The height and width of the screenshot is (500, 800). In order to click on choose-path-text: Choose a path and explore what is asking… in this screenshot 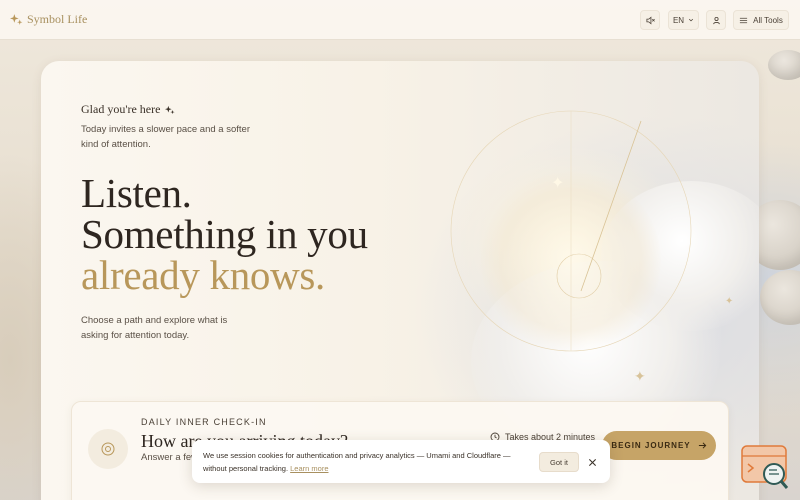, I will do `click(154, 328)`.